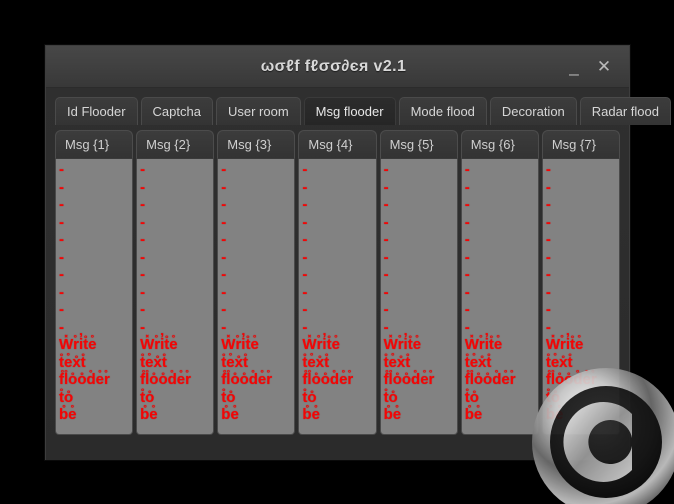 This screenshot has height=504, width=674. Describe the element at coordinates (94, 144) in the screenshot. I see `message-column-header: Msg {1}` at that location.